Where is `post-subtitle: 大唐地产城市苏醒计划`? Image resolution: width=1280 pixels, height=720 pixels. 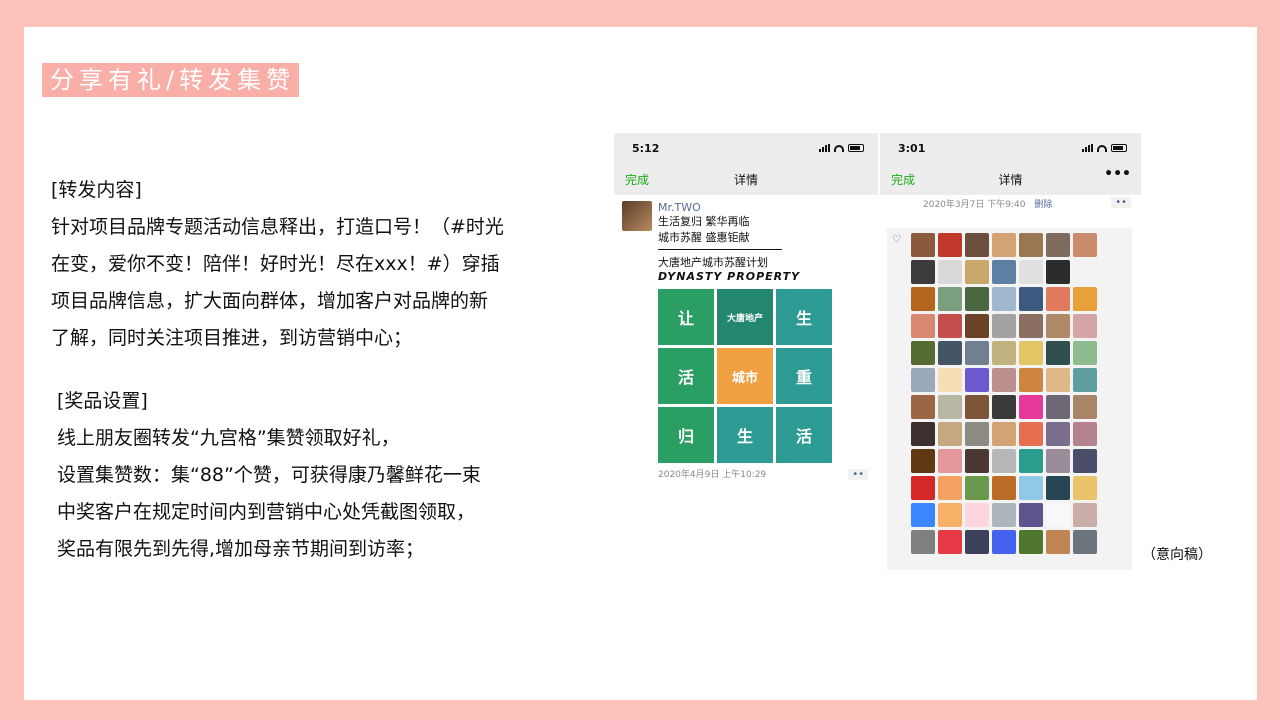
post-subtitle: 大唐地产城市苏醒计划 is located at coordinates (713, 262).